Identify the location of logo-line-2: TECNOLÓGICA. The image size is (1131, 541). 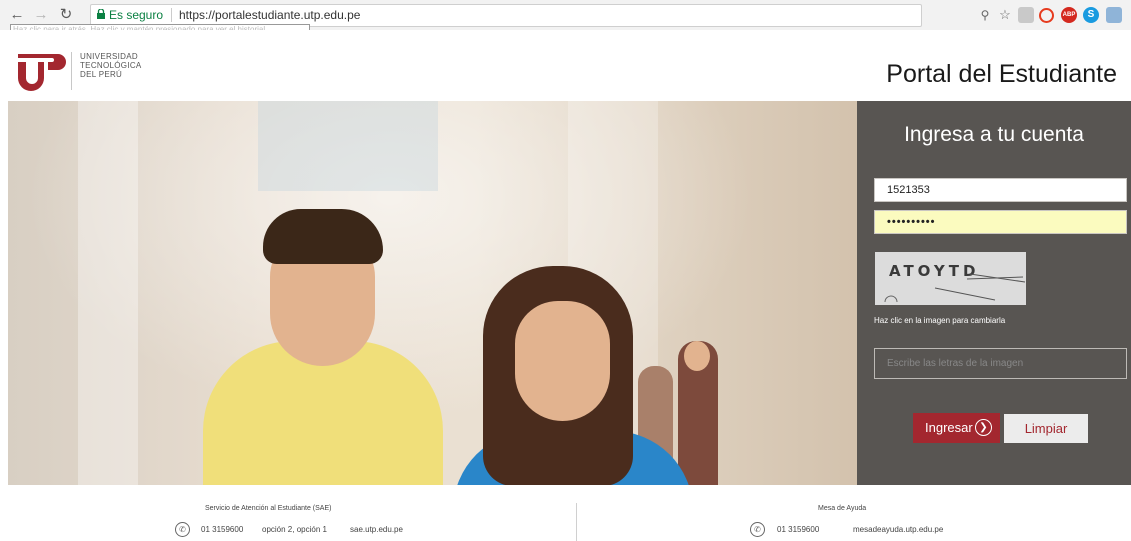
(111, 65).